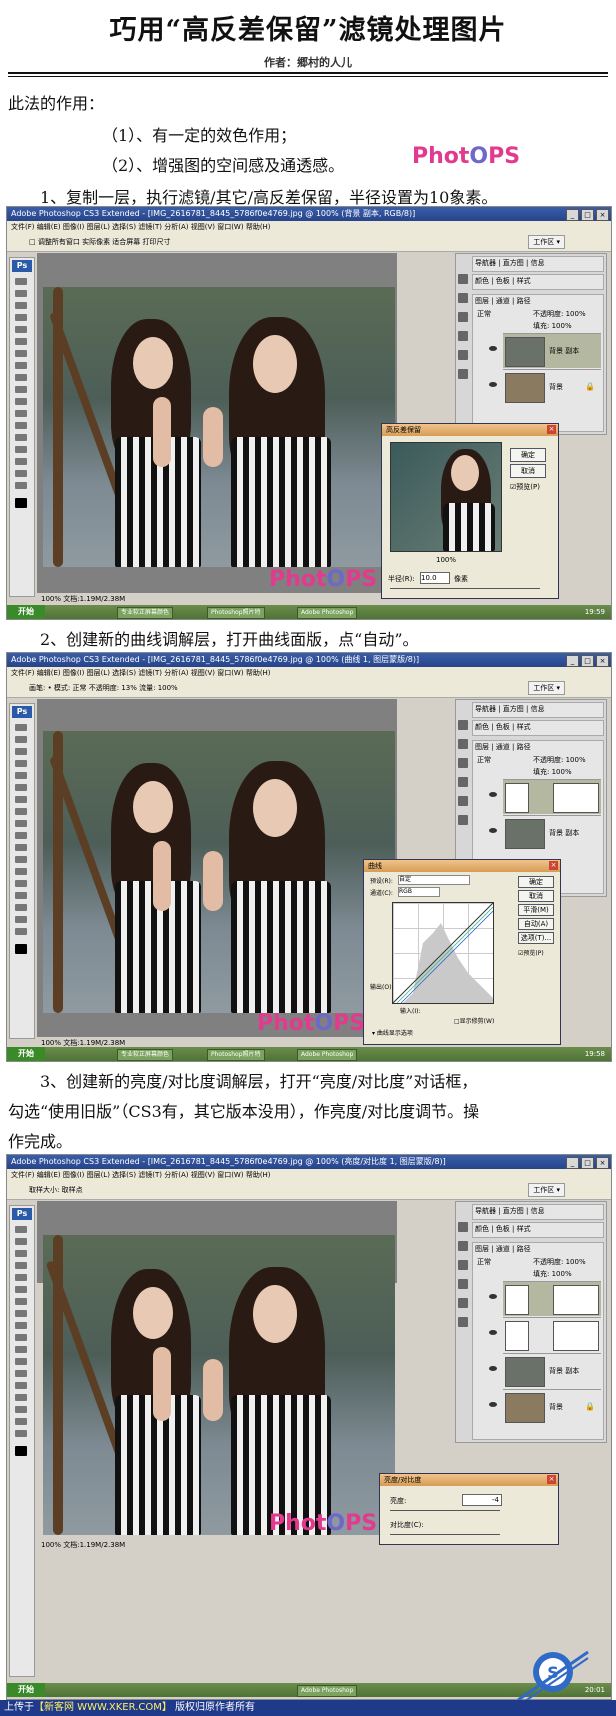 The height and width of the screenshot is (1716, 616). Describe the element at coordinates (470, 430) in the screenshot. I see `dialog-title: 高反差保留` at that location.